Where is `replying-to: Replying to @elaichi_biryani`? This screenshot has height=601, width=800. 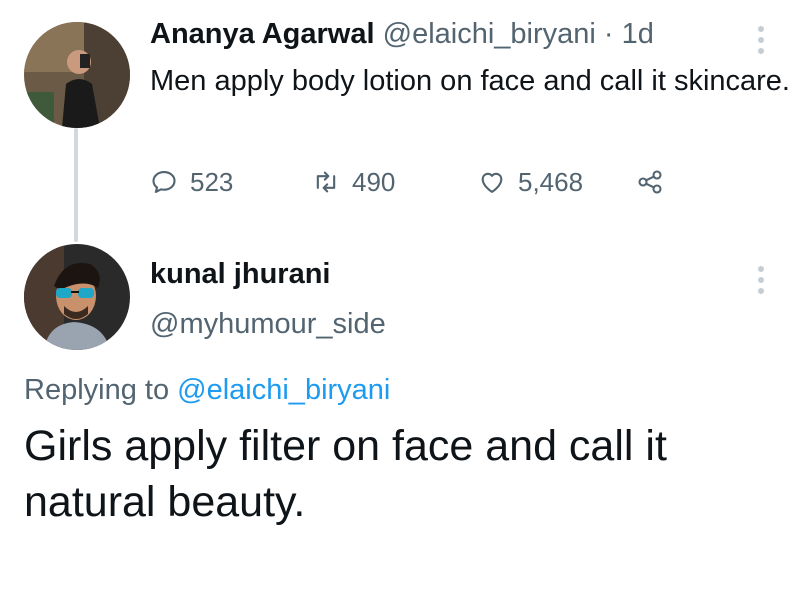
replying-to: Replying to @elaichi_biryani is located at coordinates (207, 390).